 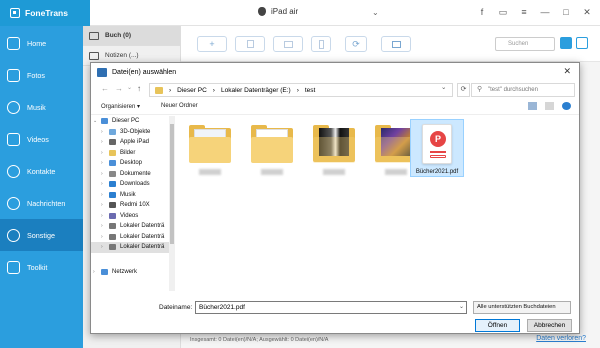 I want to click on tree-item: › Bilder, so click(x=132, y=153).